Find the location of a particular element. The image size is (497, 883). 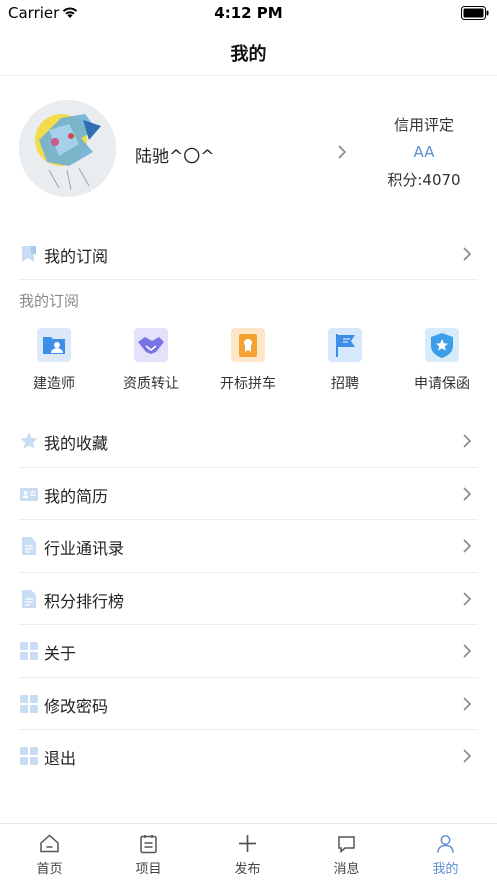

resume-card-icon is located at coordinates (29, 494).